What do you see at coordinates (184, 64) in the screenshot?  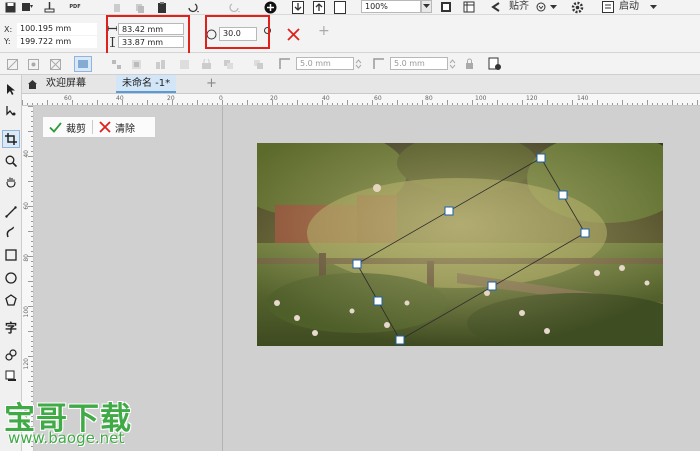 I see `rotate-left-icon` at bounding box center [184, 64].